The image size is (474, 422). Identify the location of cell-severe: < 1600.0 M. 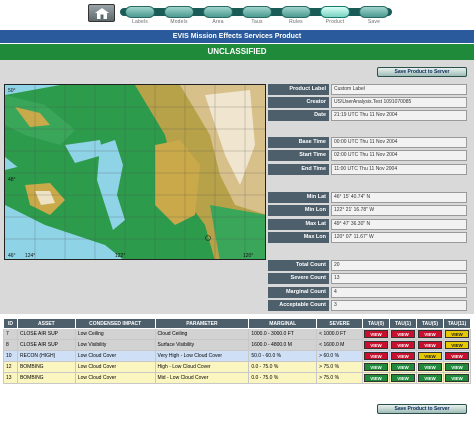
(340, 345).